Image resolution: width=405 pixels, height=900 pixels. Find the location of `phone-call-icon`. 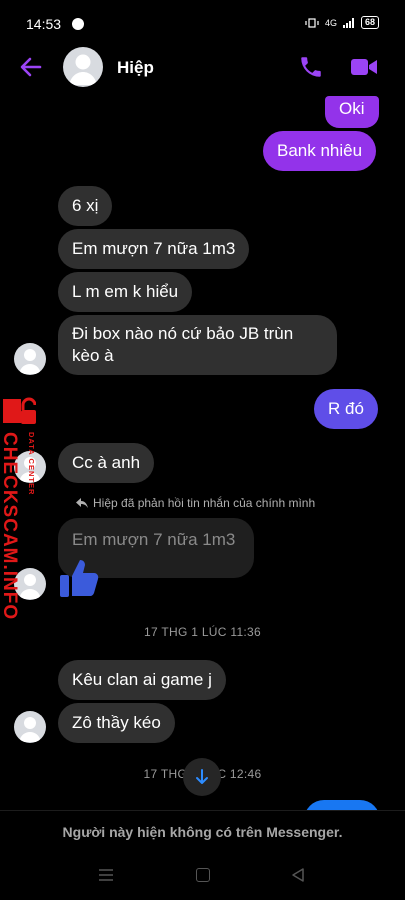

phone-call-icon is located at coordinates (311, 67).